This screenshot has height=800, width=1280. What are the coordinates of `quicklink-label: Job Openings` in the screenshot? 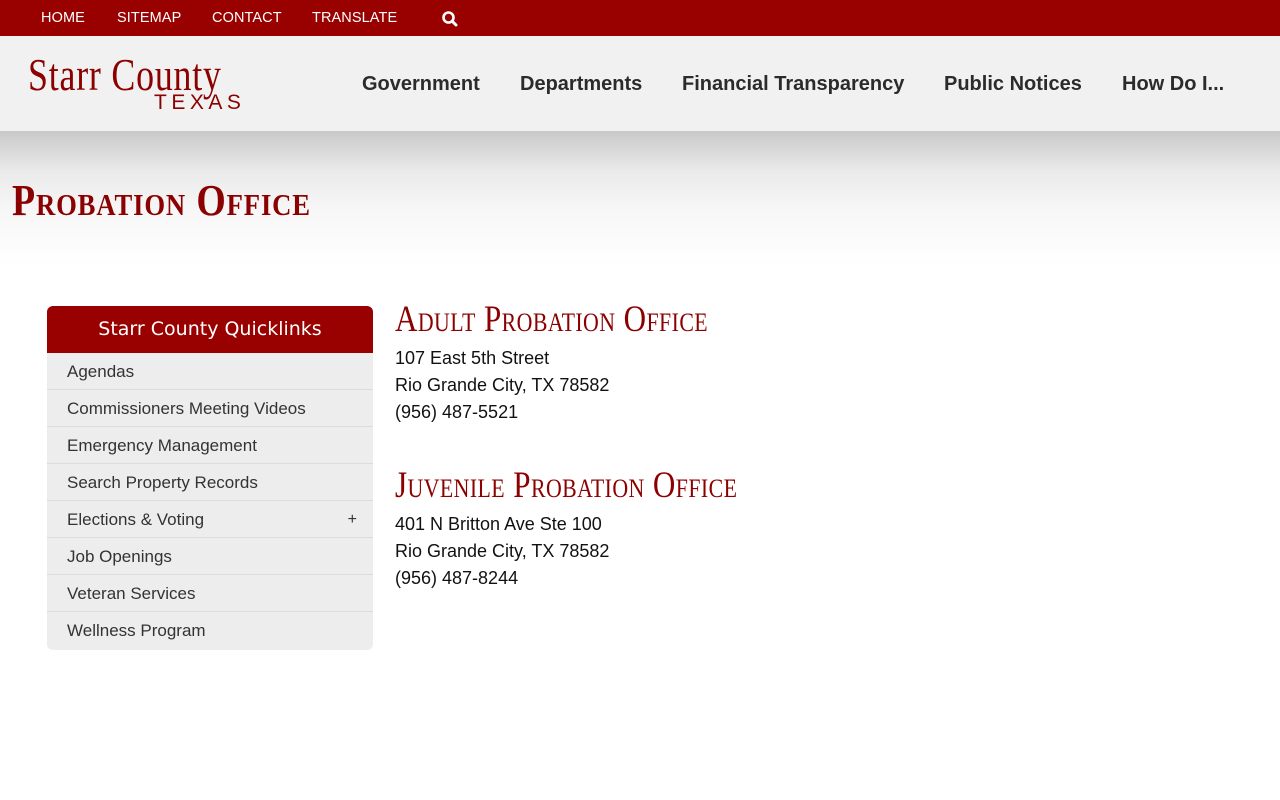 It's located at (119, 556).